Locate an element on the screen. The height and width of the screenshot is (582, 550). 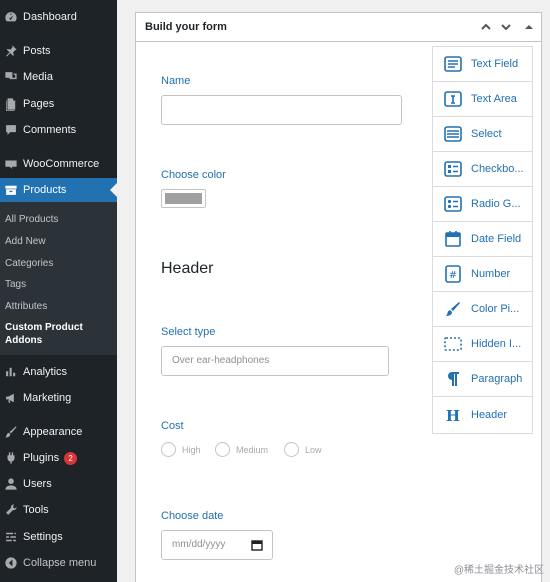
palette-select: Select is located at coordinates (482, 134).